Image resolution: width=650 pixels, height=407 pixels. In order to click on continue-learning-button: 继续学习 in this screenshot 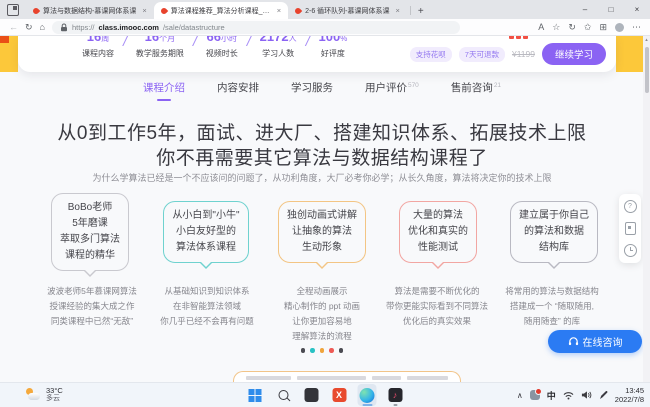, I will do `click(573, 54)`.